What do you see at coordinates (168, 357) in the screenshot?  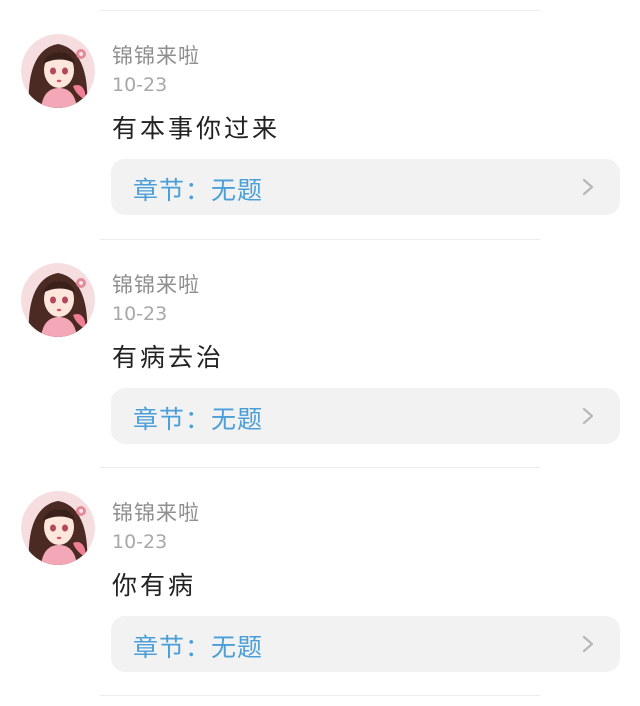 I see `comment-content: 有病去治` at bounding box center [168, 357].